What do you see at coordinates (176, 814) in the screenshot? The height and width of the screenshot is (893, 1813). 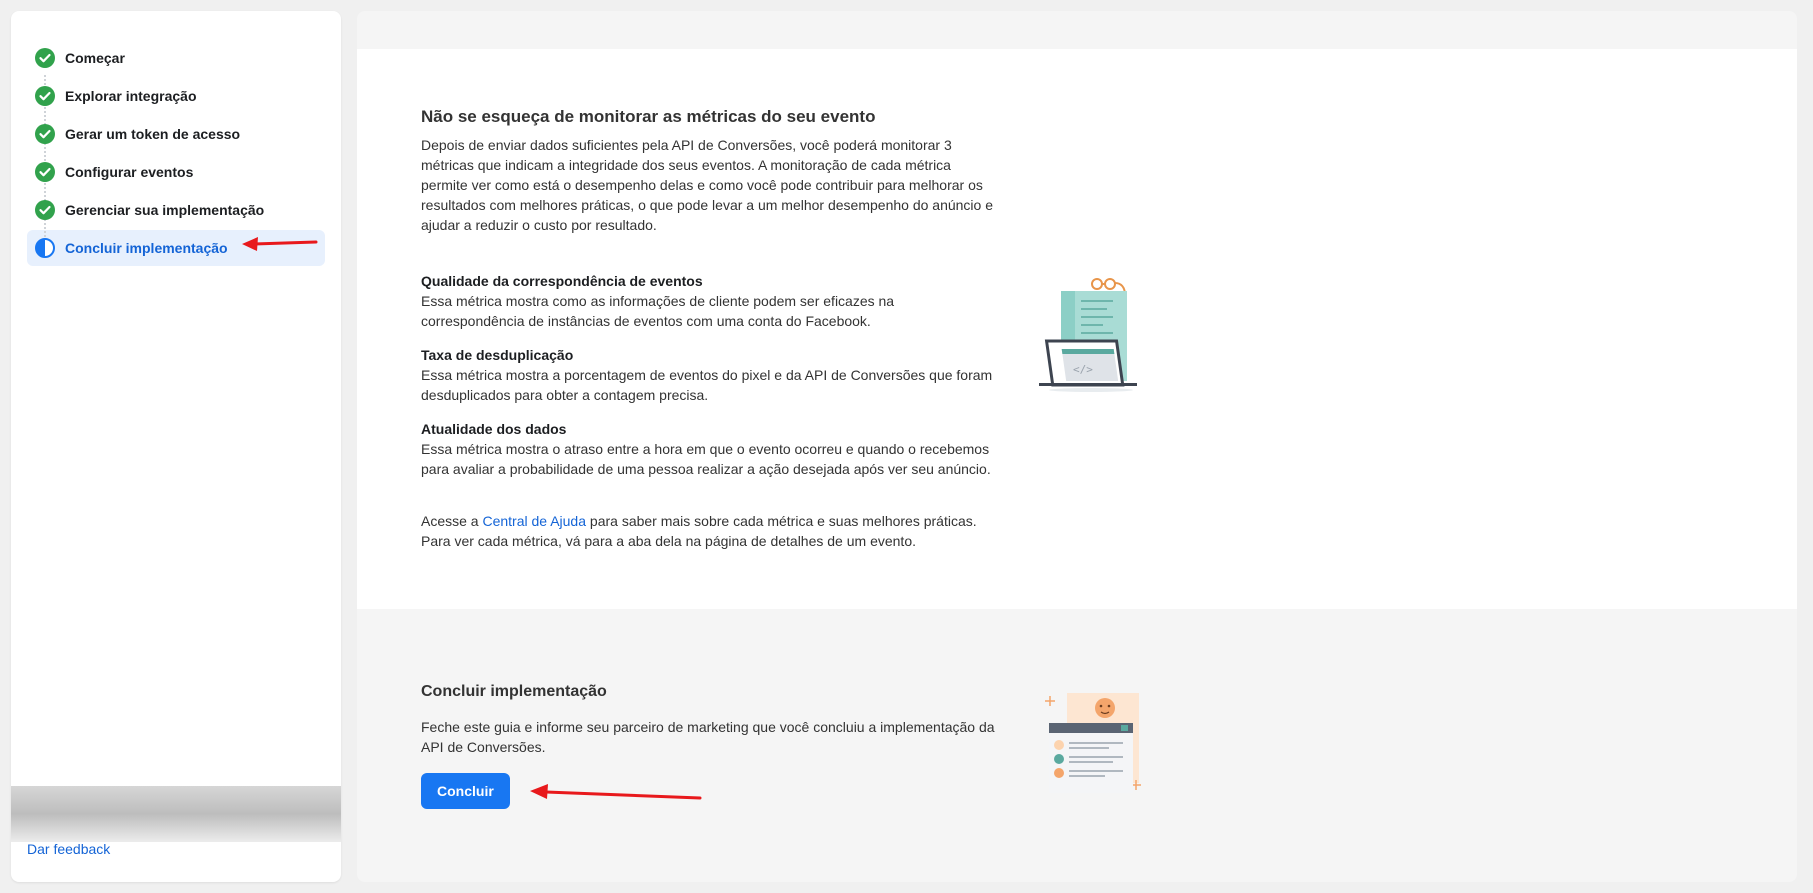 I see `scroll-fade` at bounding box center [176, 814].